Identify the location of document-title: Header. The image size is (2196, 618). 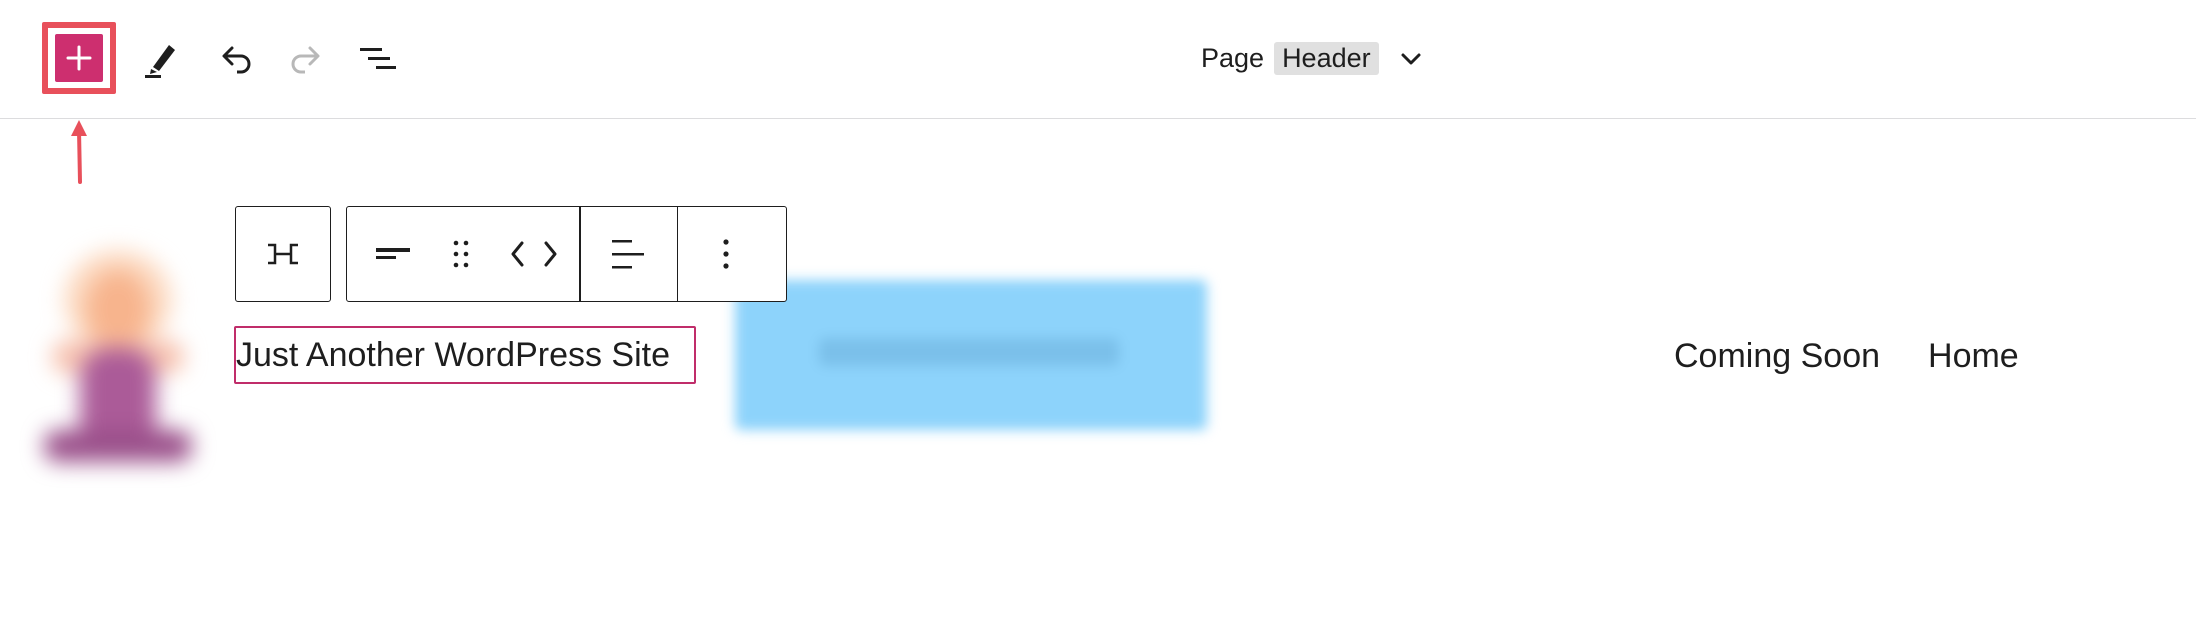
(1326, 58).